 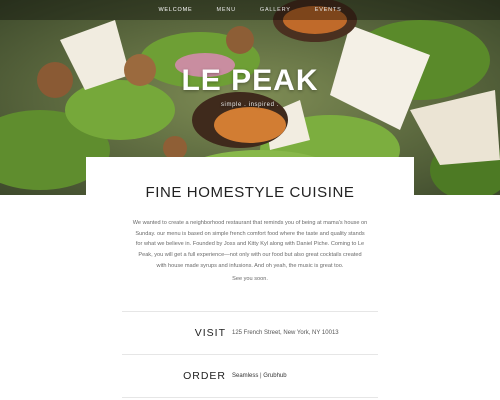 I want to click on nav-item-menu: MENU, so click(x=225, y=10).